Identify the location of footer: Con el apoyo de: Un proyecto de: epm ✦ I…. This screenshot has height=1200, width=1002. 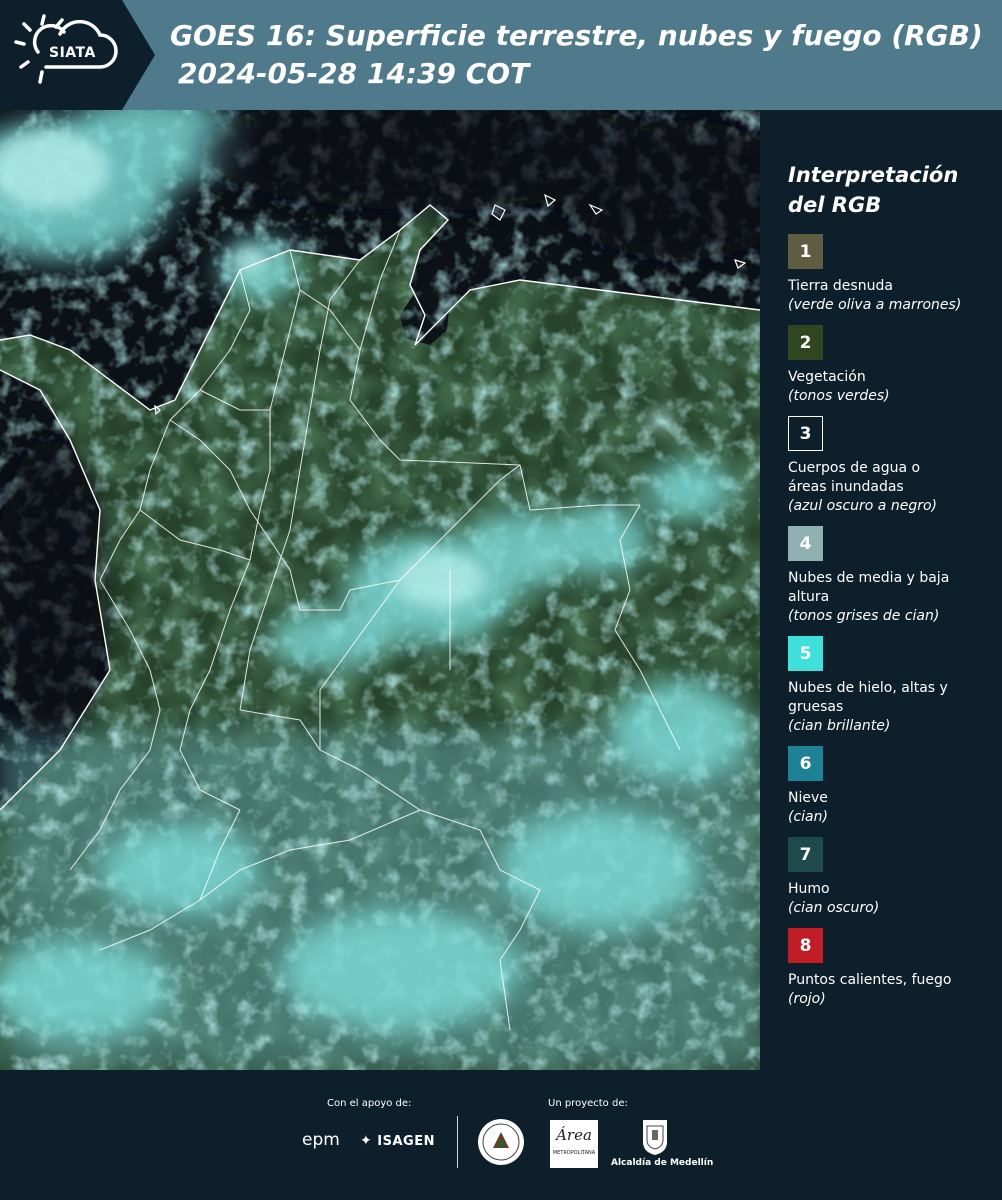
(501, 1135).